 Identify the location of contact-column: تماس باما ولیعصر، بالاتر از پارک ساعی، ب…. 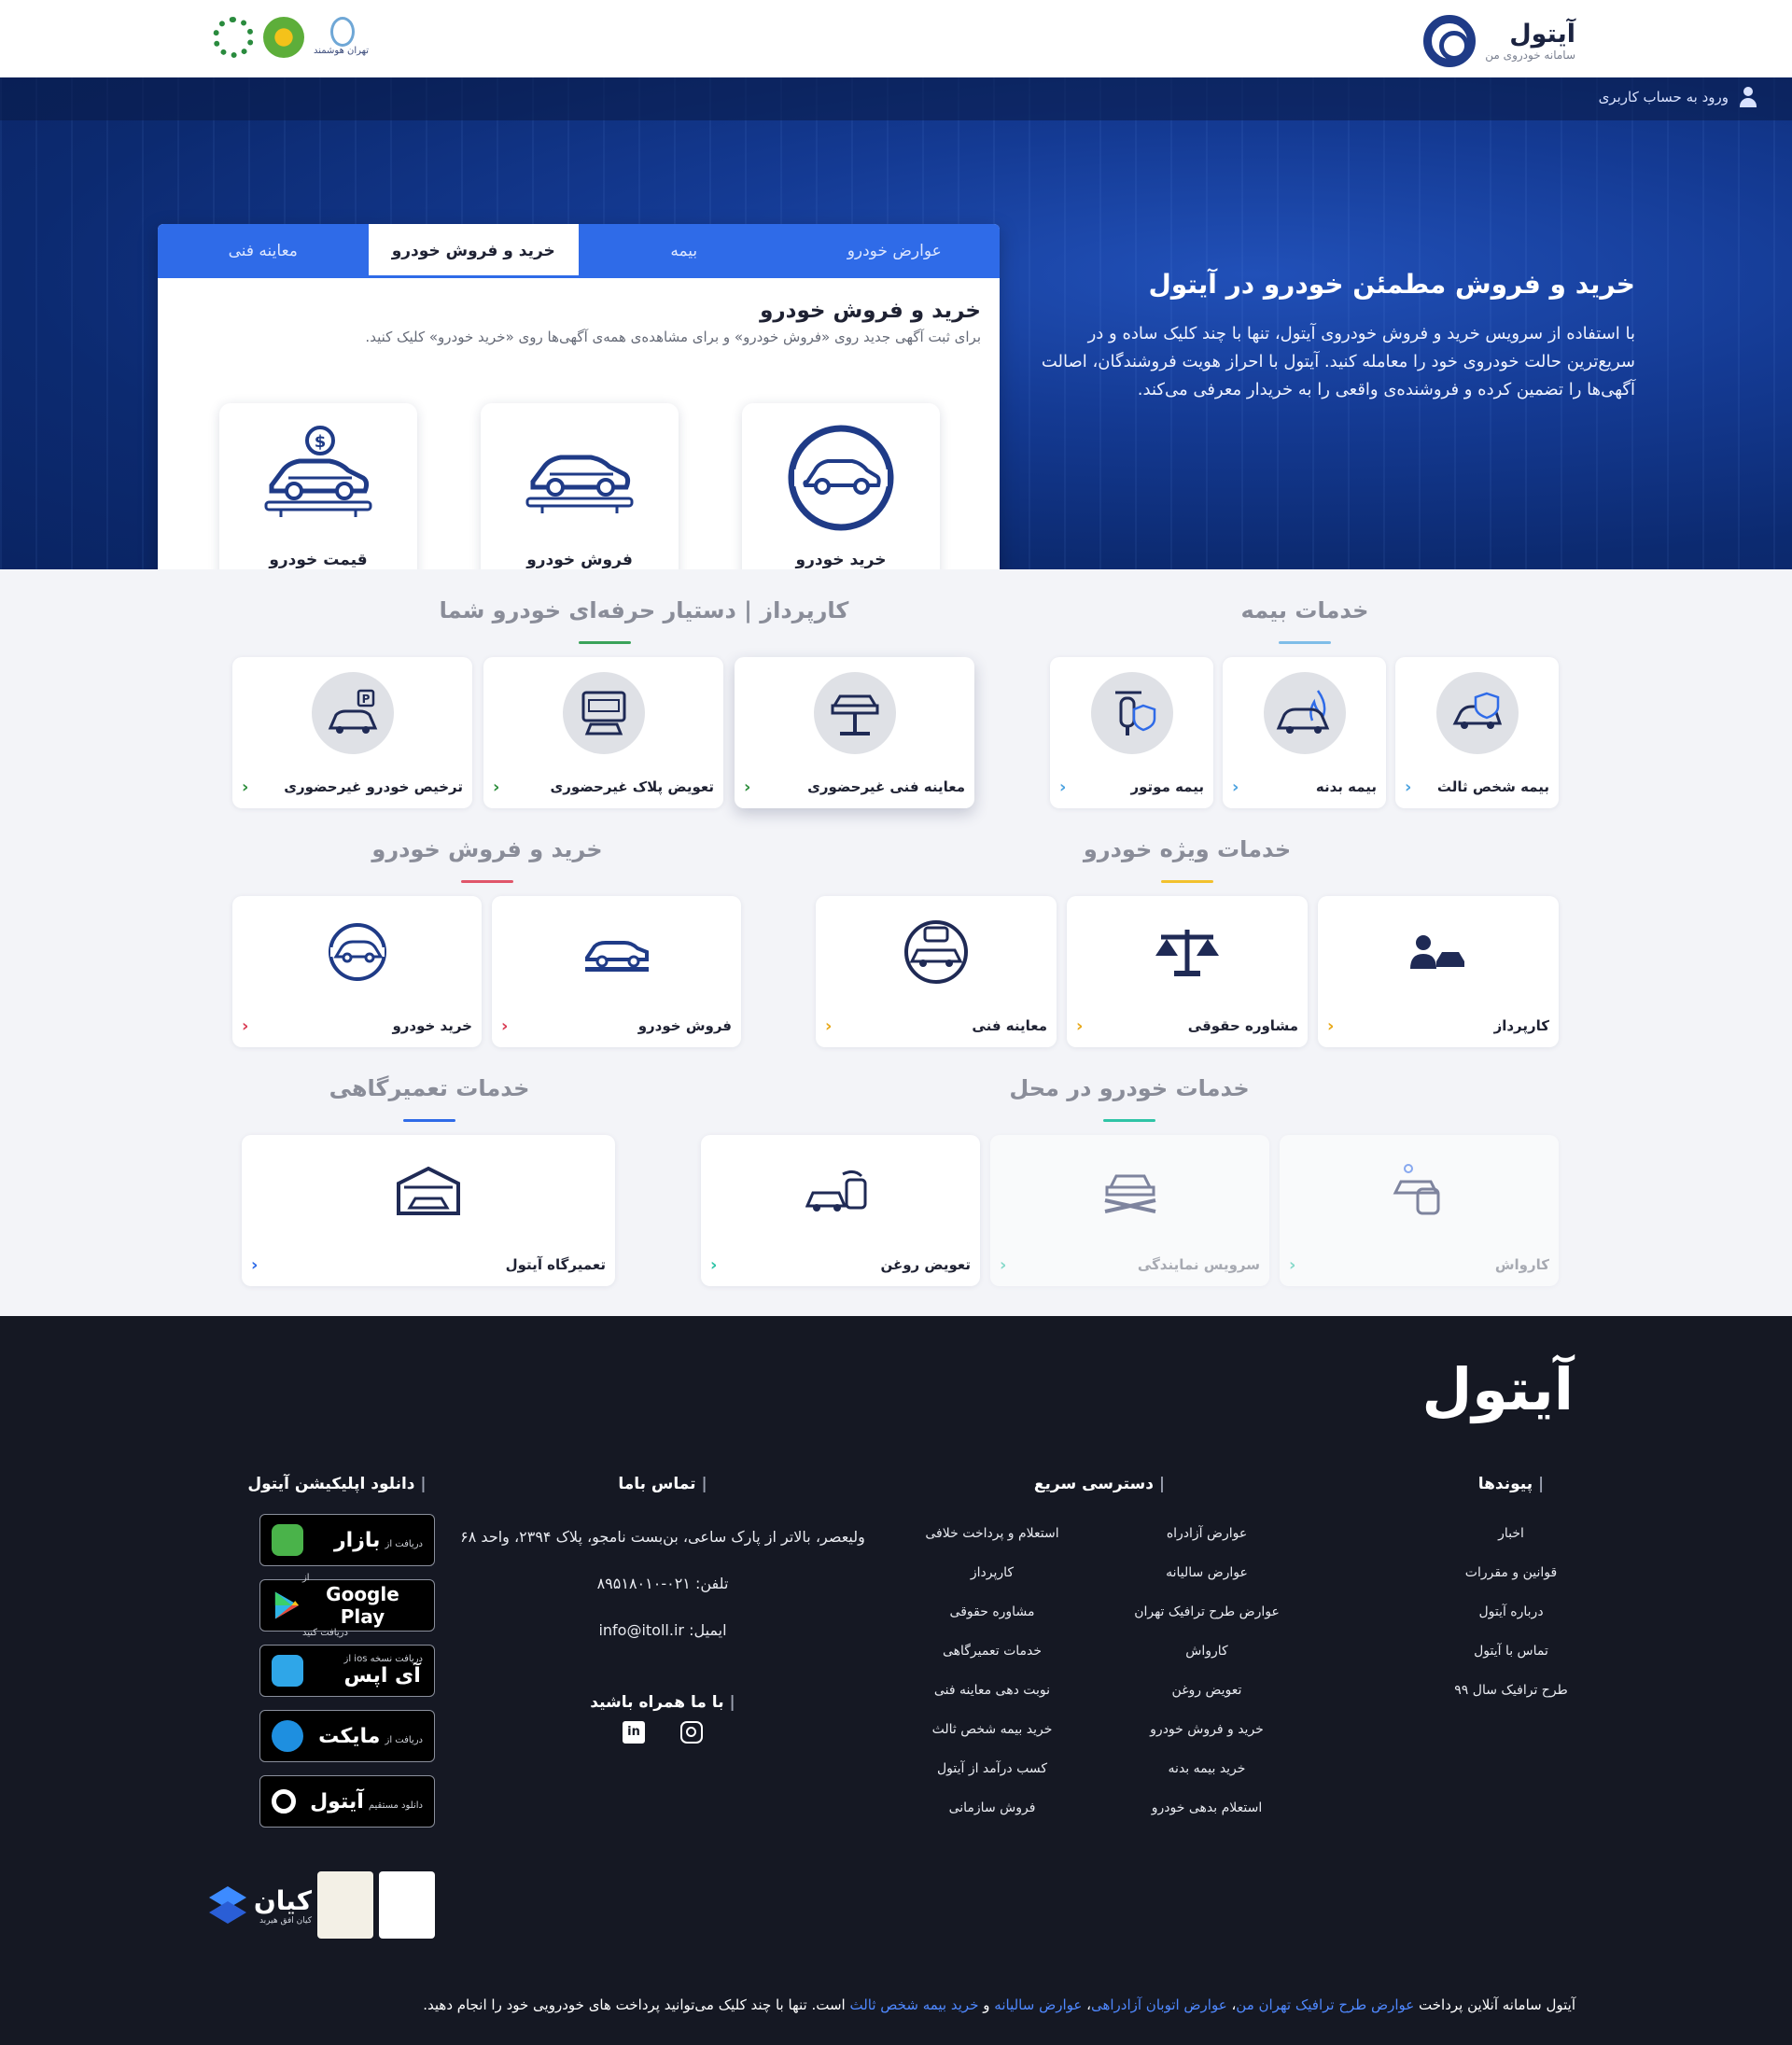
(662, 1609).